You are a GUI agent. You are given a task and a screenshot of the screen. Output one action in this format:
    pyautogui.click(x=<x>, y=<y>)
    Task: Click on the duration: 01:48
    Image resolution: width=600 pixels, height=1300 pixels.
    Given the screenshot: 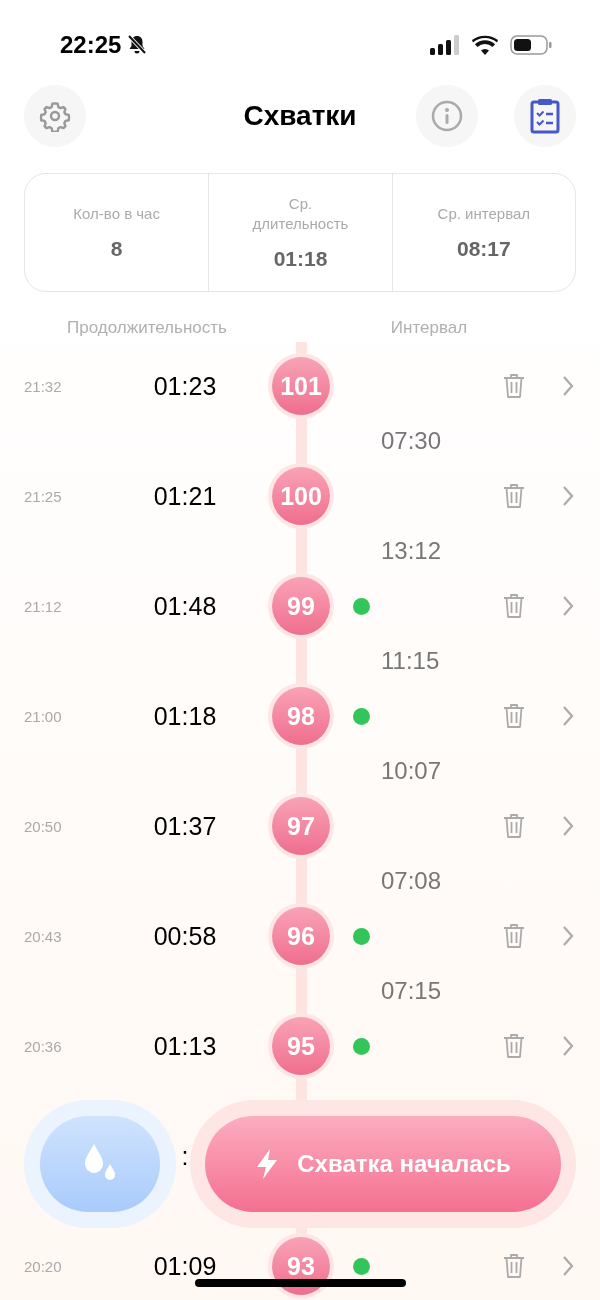 What is the action you would take?
    pyautogui.click(x=185, y=606)
    